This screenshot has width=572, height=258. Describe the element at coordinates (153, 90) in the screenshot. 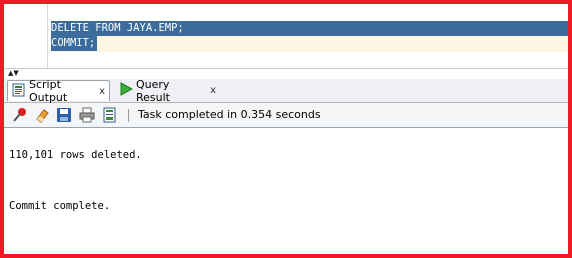

I see `tab-label: Query Result` at that location.